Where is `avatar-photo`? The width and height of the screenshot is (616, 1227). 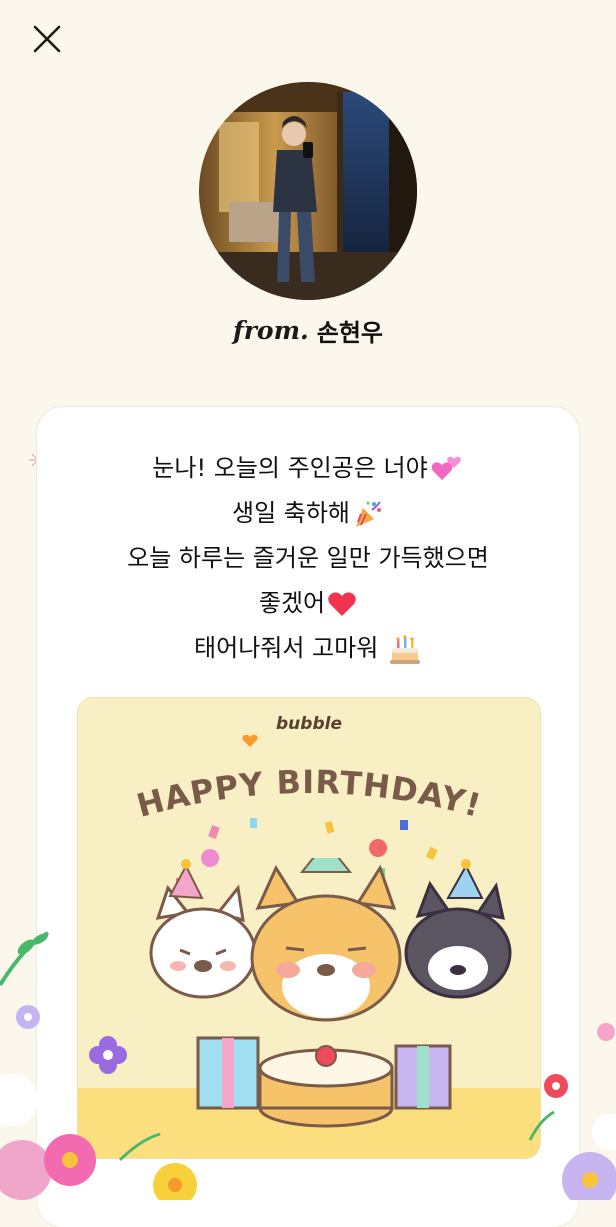
avatar-photo is located at coordinates (308, 191).